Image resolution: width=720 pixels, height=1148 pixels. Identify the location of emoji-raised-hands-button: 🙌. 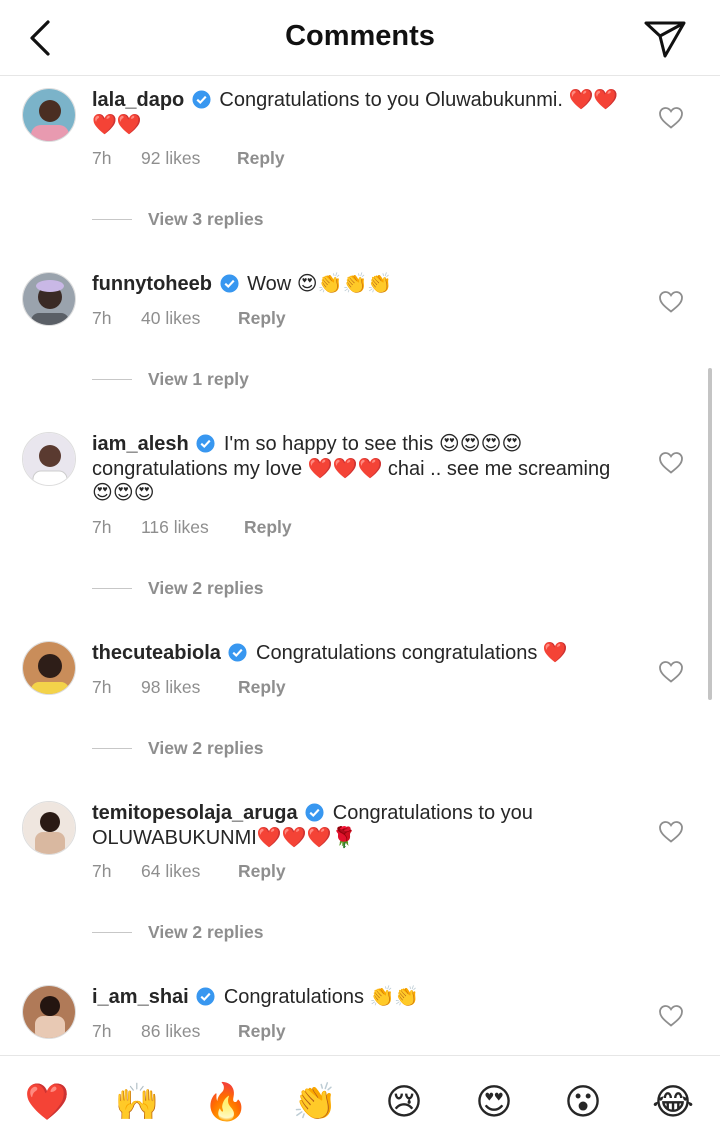
(137, 1103).